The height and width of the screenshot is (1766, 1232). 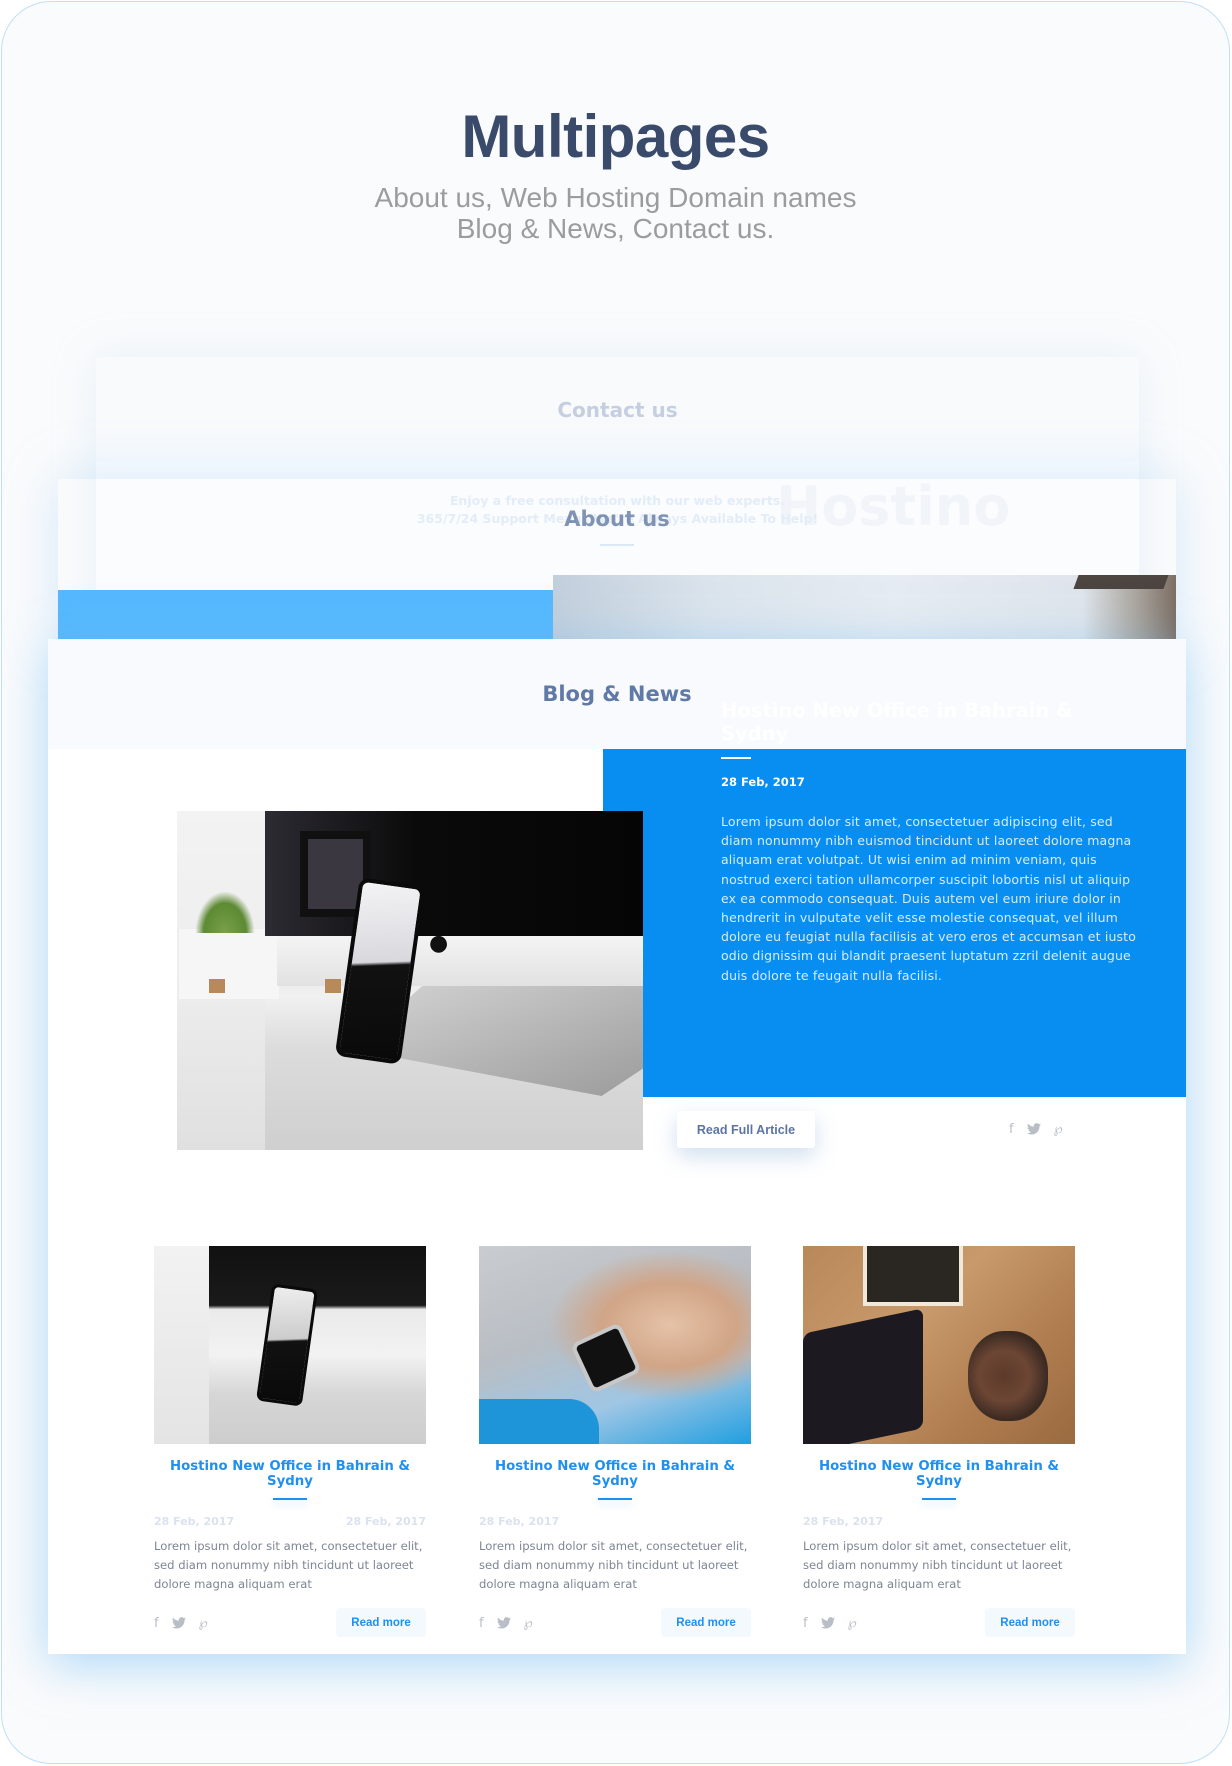 What do you see at coordinates (736, 758) in the screenshot?
I see `featured-title-underline` at bounding box center [736, 758].